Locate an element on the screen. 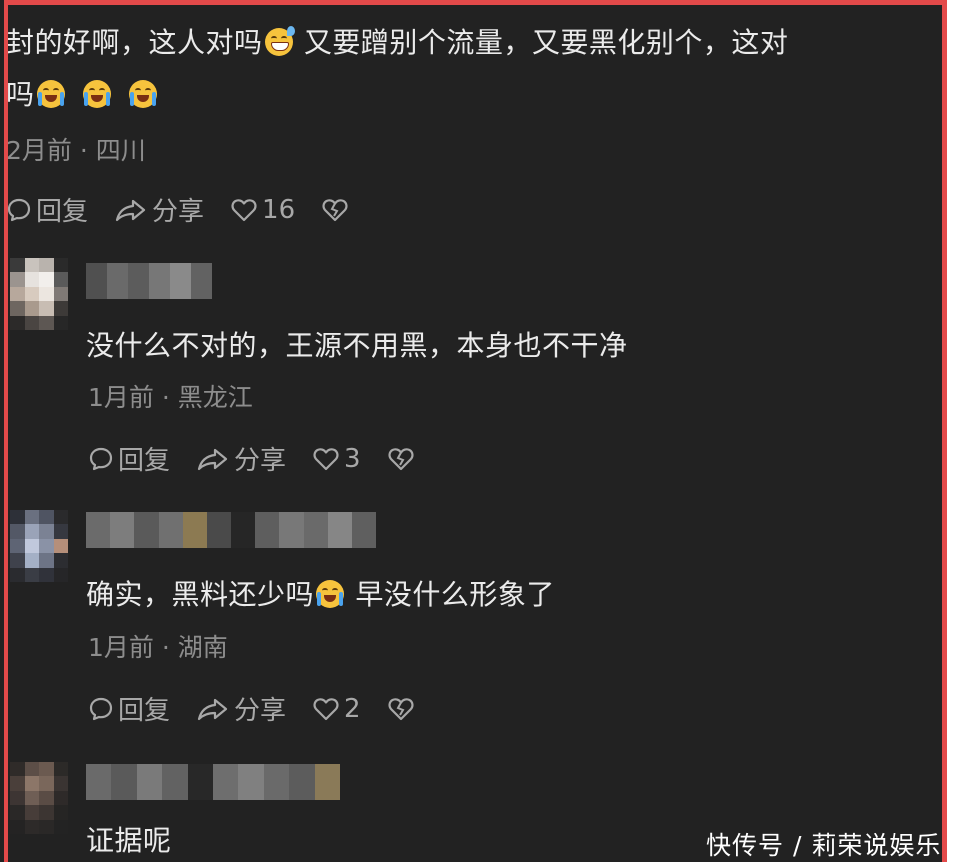 The width and height of the screenshot is (970, 862). comment-text: 确实，黑料还少吗 早没什么形象了 is located at coordinates (320, 595).